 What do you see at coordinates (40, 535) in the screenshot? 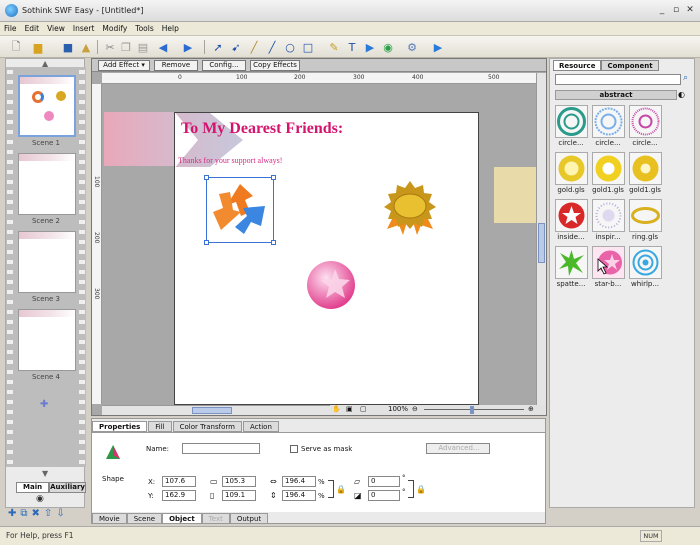
I see `status-text: For Help, press F1` at bounding box center [40, 535].